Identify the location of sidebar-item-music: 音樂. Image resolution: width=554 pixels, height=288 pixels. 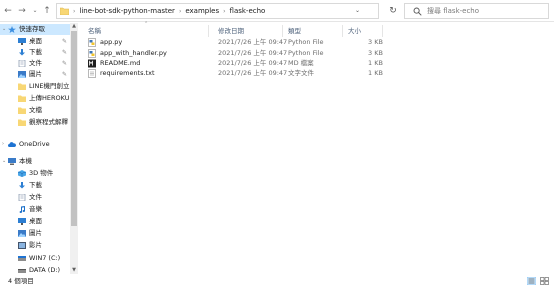
(35, 209).